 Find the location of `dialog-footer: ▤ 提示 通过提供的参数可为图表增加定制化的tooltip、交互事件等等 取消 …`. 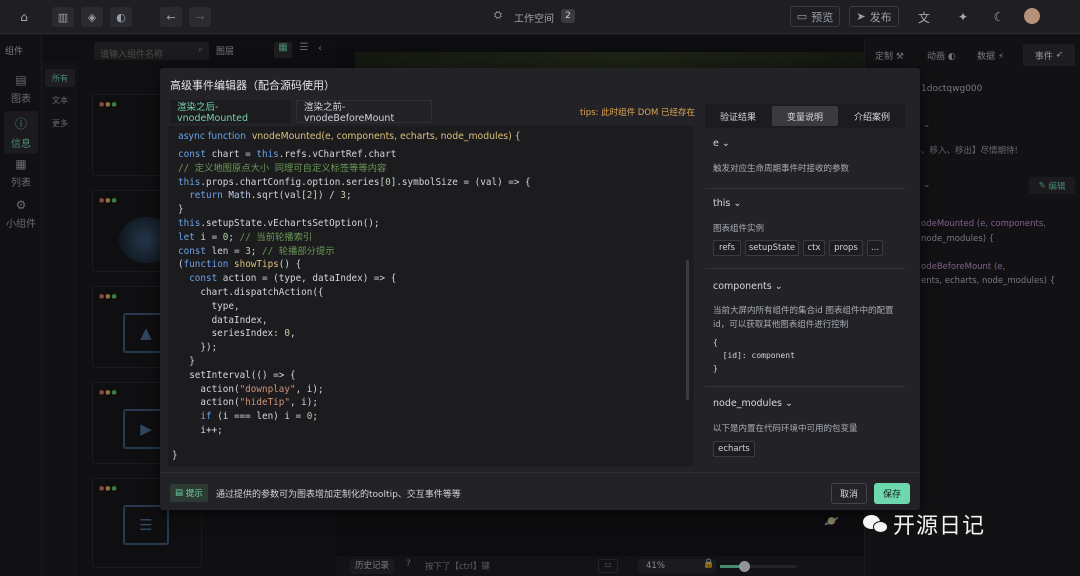

dialog-footer: ▤ 提示 通过提供的参数可为图表增加定制化的tooltip、交互事件等等 取消 … is located at coordinates (540, 491).